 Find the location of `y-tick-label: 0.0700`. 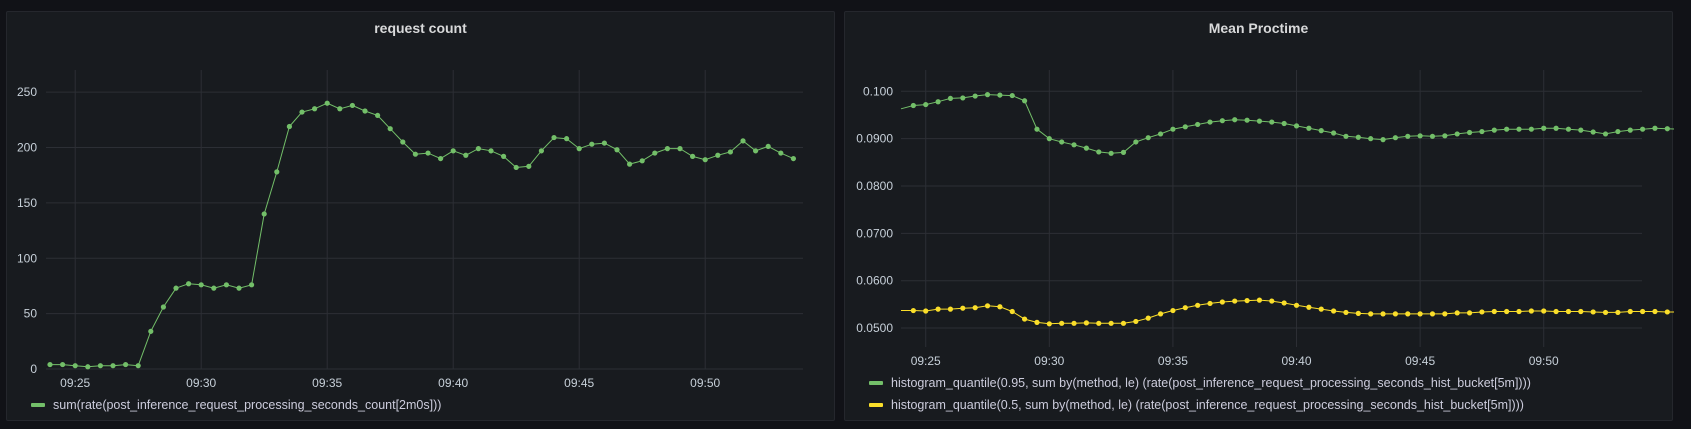

y-tick-label: 0.0700 is located at coordinates (874, 233).